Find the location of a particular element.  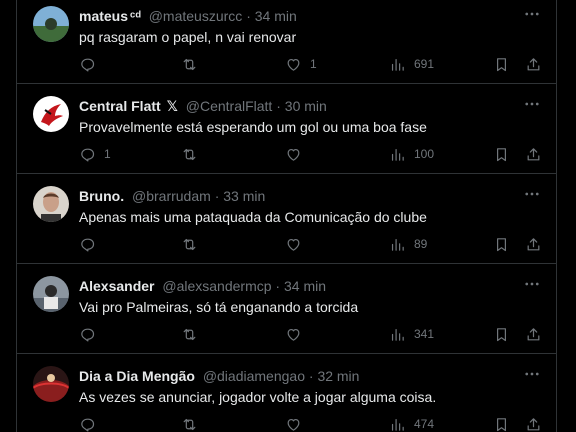

like-button: 1 is located at coordinates (301, 64).